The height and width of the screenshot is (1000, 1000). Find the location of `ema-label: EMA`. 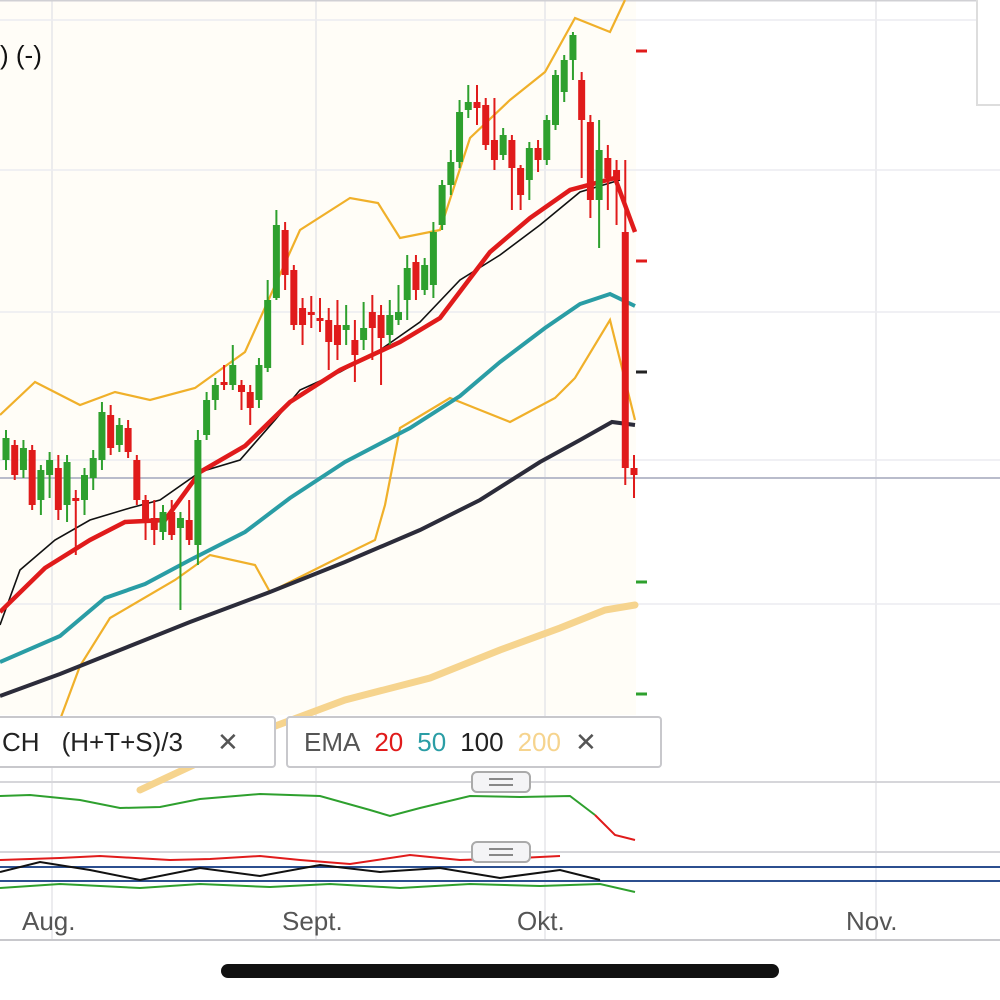

ema-label: EMA is located at coordinates (332, 742).